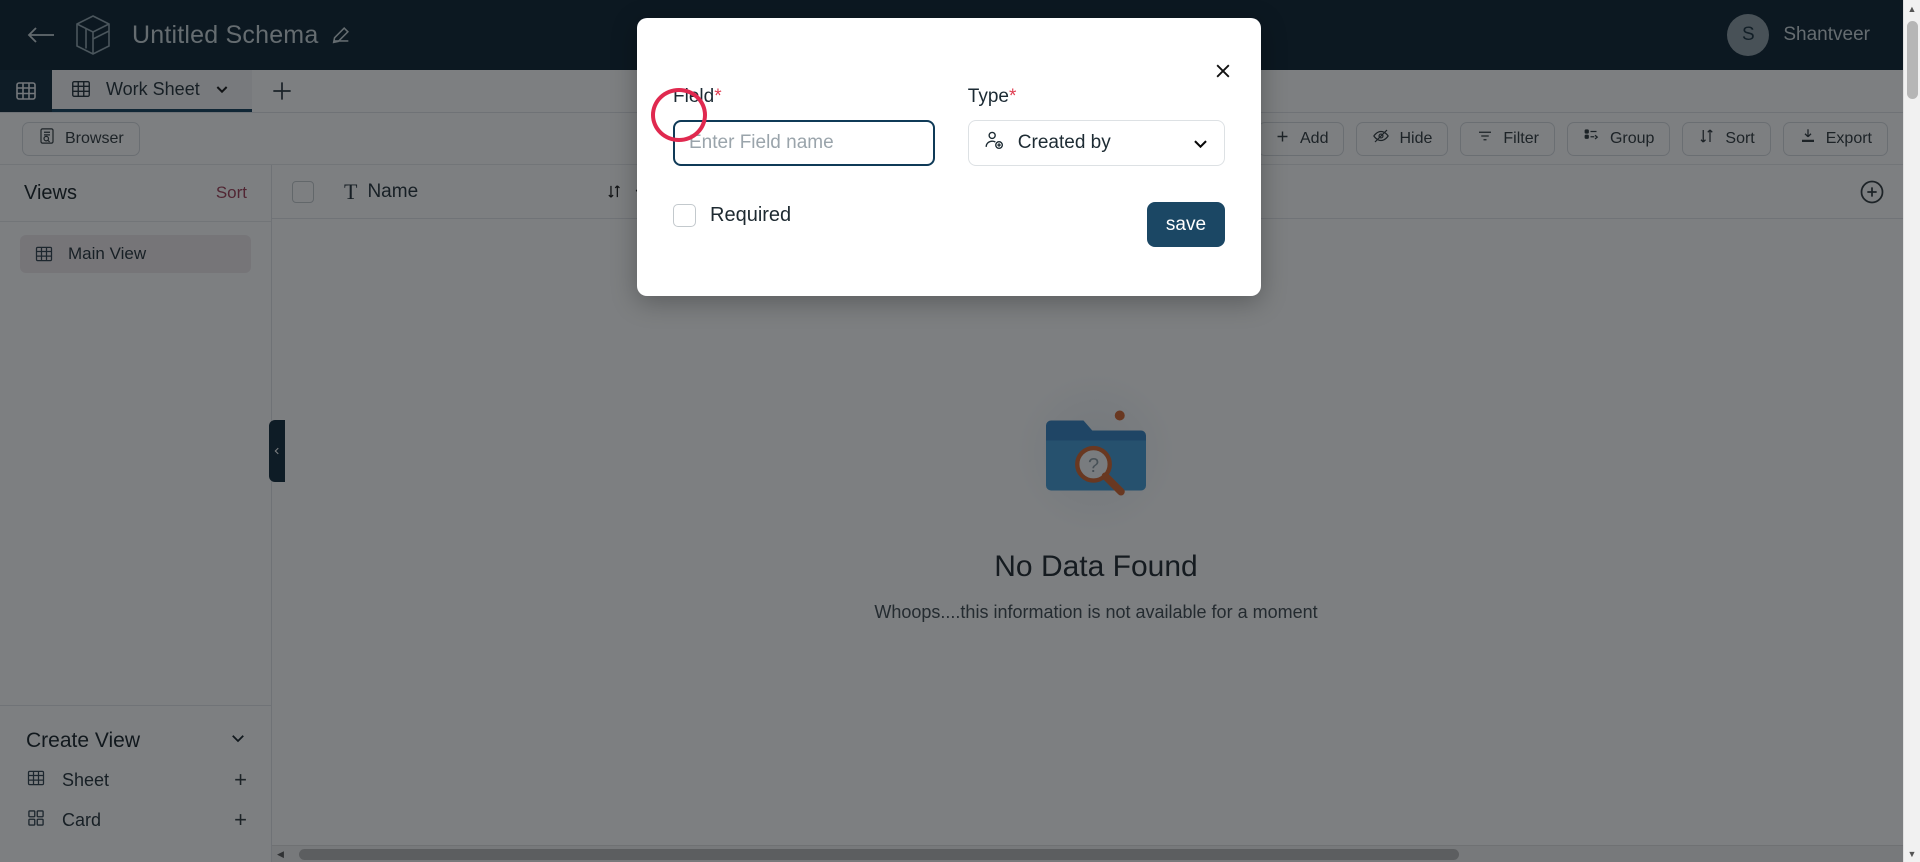 This screenshot has width=1920, height=862. I want to click on scroll-down-arrow: ▼, so click(1912, 853).